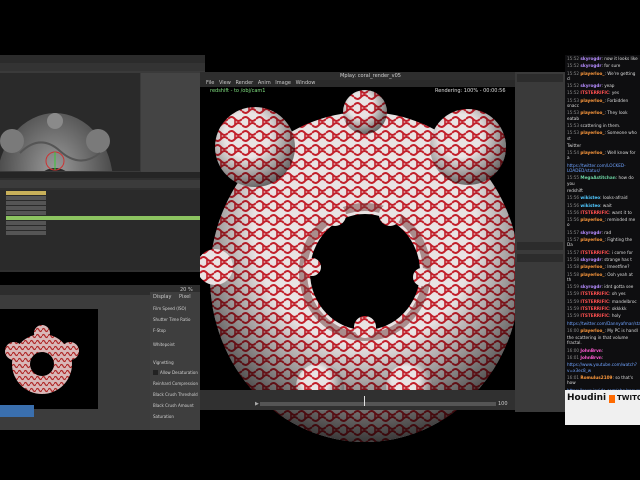  I want to click on chat-message: 15:57 ITSTERRIFIC: i come for, so click(600, 252).